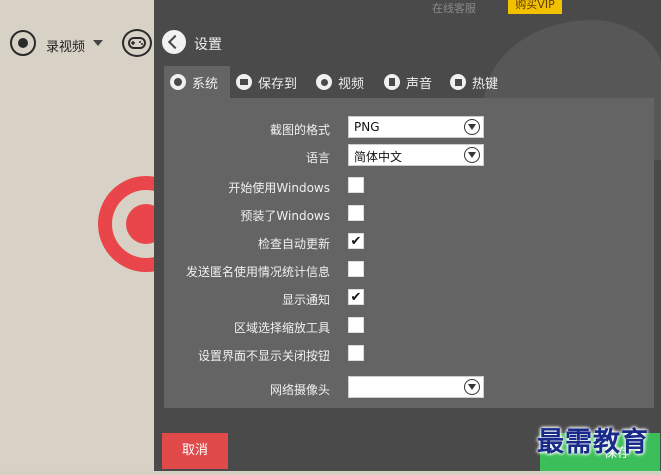 The image size is (661, 475). Describe the element at coordinates (409, 298) in the screenshot. I see `show-notifications-row: 显示通知 ✔` at that location.